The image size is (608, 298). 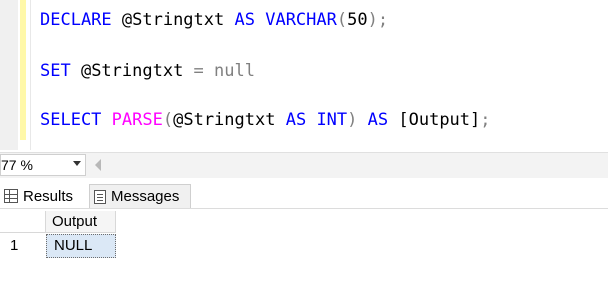 I want to click on editor-margin, so click(x=30, y=75).